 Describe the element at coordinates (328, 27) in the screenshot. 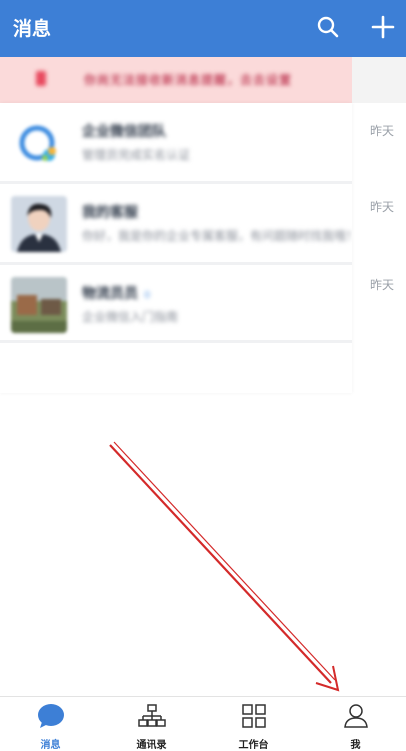

I see `search-icon` at that location.